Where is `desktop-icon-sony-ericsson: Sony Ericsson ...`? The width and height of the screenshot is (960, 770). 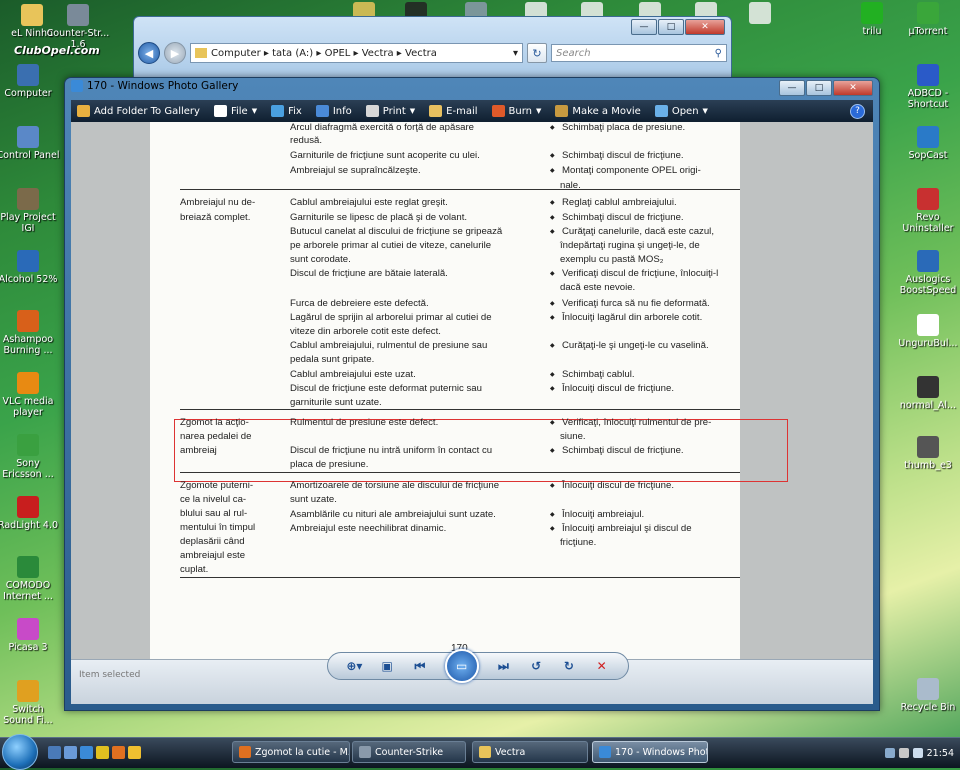
desktop-icon-sony-ericsson: Sony Ericsson ... is located at coordinates (30, 457).